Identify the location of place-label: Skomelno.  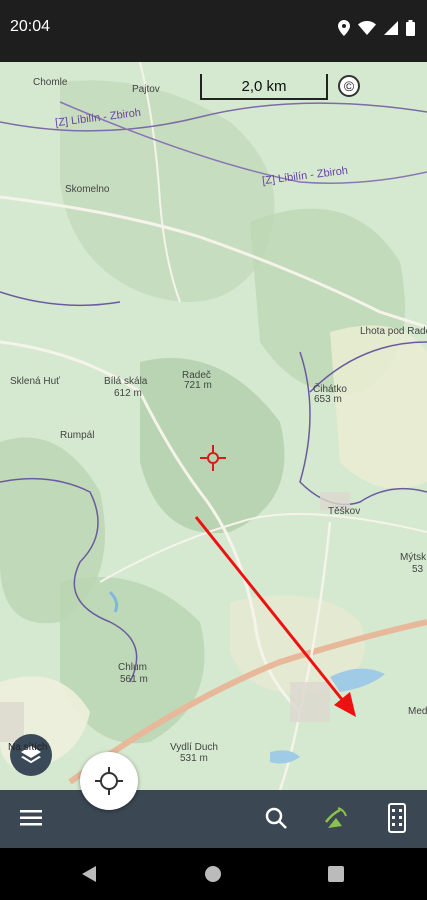
(87, 189).